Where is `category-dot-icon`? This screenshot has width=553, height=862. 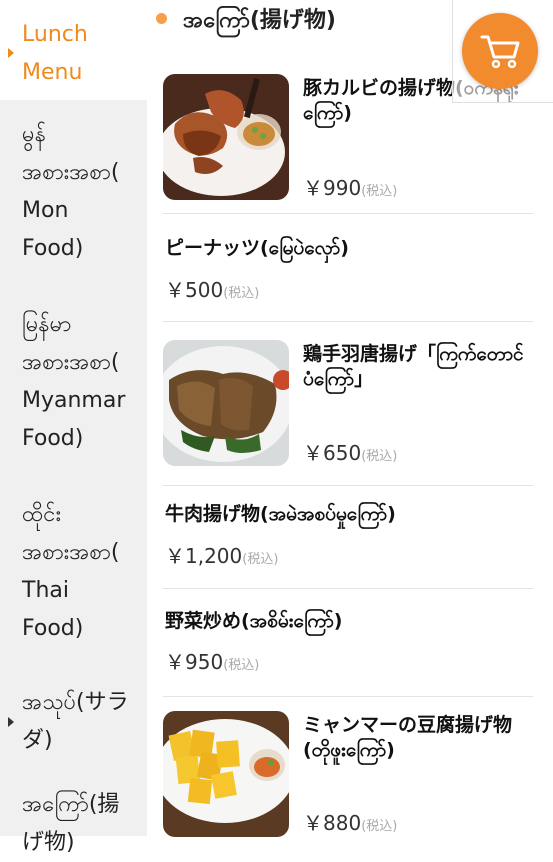 category-dot-icon is located at coordinates (161, 18).